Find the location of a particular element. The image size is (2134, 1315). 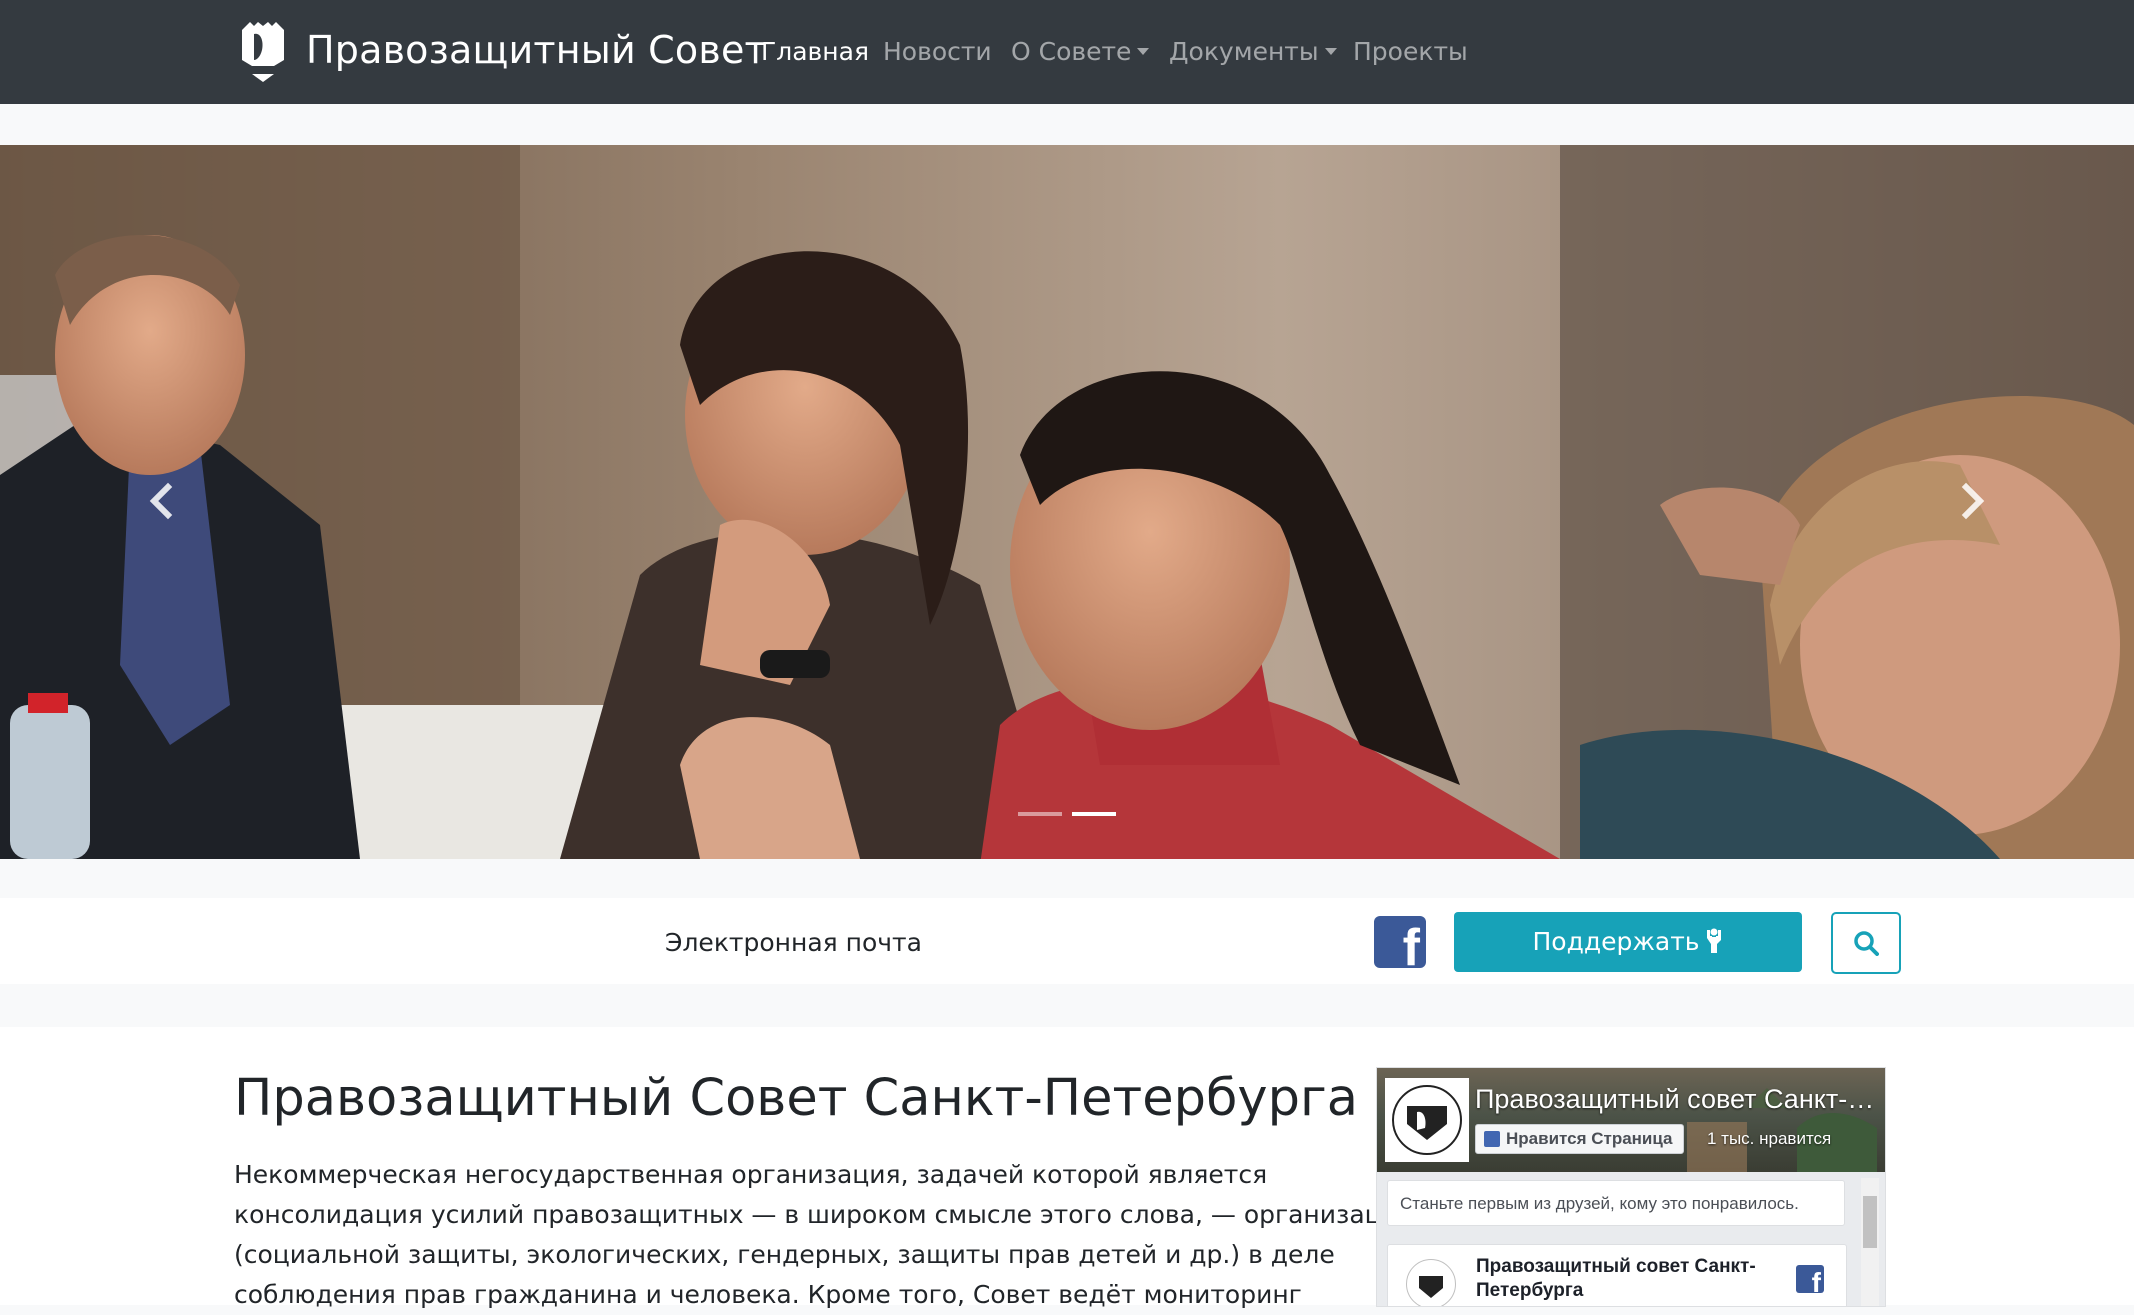

nav-about-label: О Совете is located at coordinates (1071, 51).